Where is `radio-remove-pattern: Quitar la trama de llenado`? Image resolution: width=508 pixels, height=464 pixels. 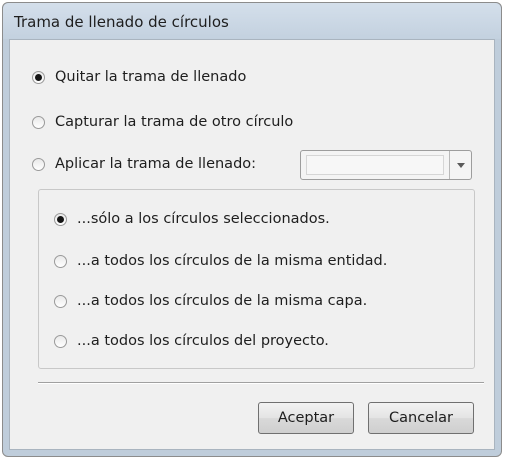
radio-remove-pattern: Quitar la trama de llenado is located at coordinates (139, 77).